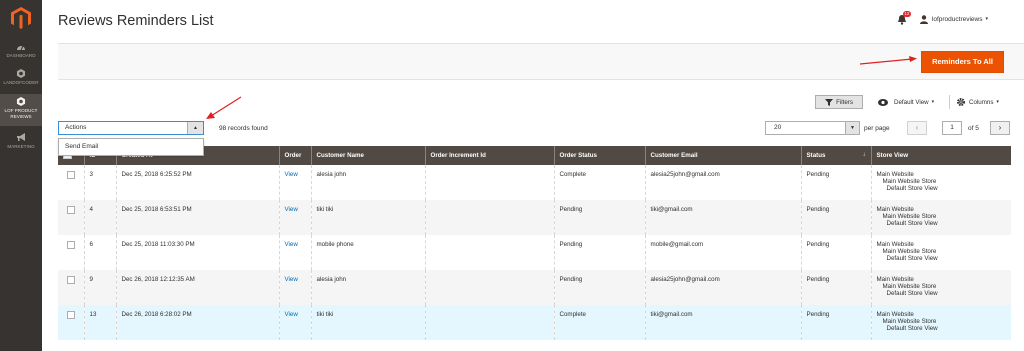  What do you see at coordinates (952, 128) in the screenshot?
I see `page-number-input: 1` at bounding box center [952, 128].